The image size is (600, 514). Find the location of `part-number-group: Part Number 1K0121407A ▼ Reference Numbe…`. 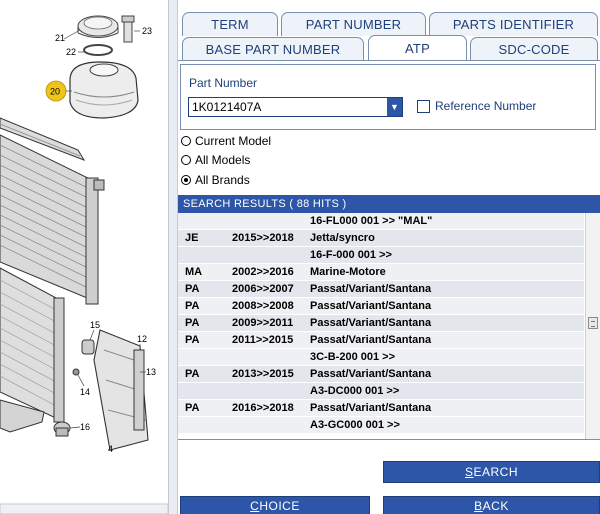

part-number-group: Part Number 1K0121407A ▼ Reference Numbe… is located at coordinates (388, 97).